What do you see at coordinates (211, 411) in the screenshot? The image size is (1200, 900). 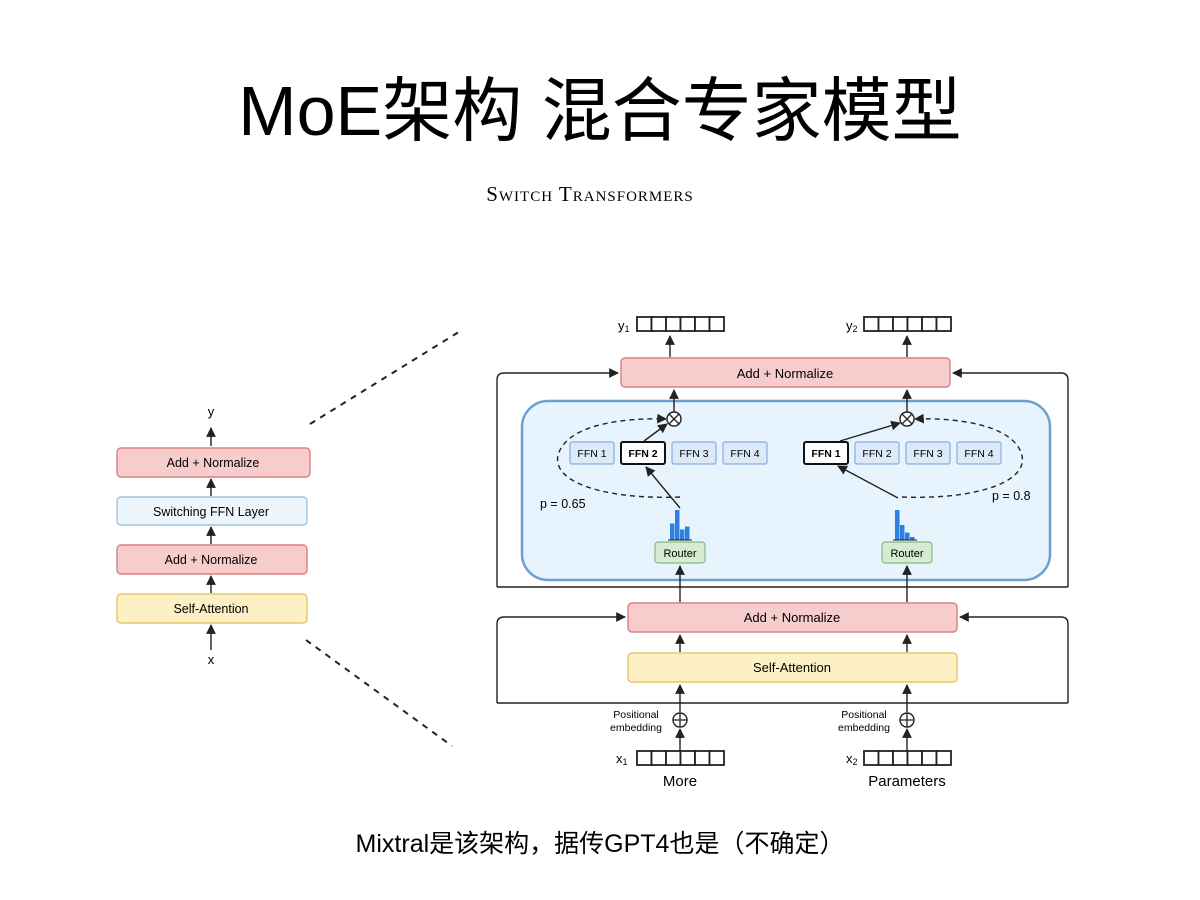 I see `left-y-label: y` at bounding box center [211, 411].